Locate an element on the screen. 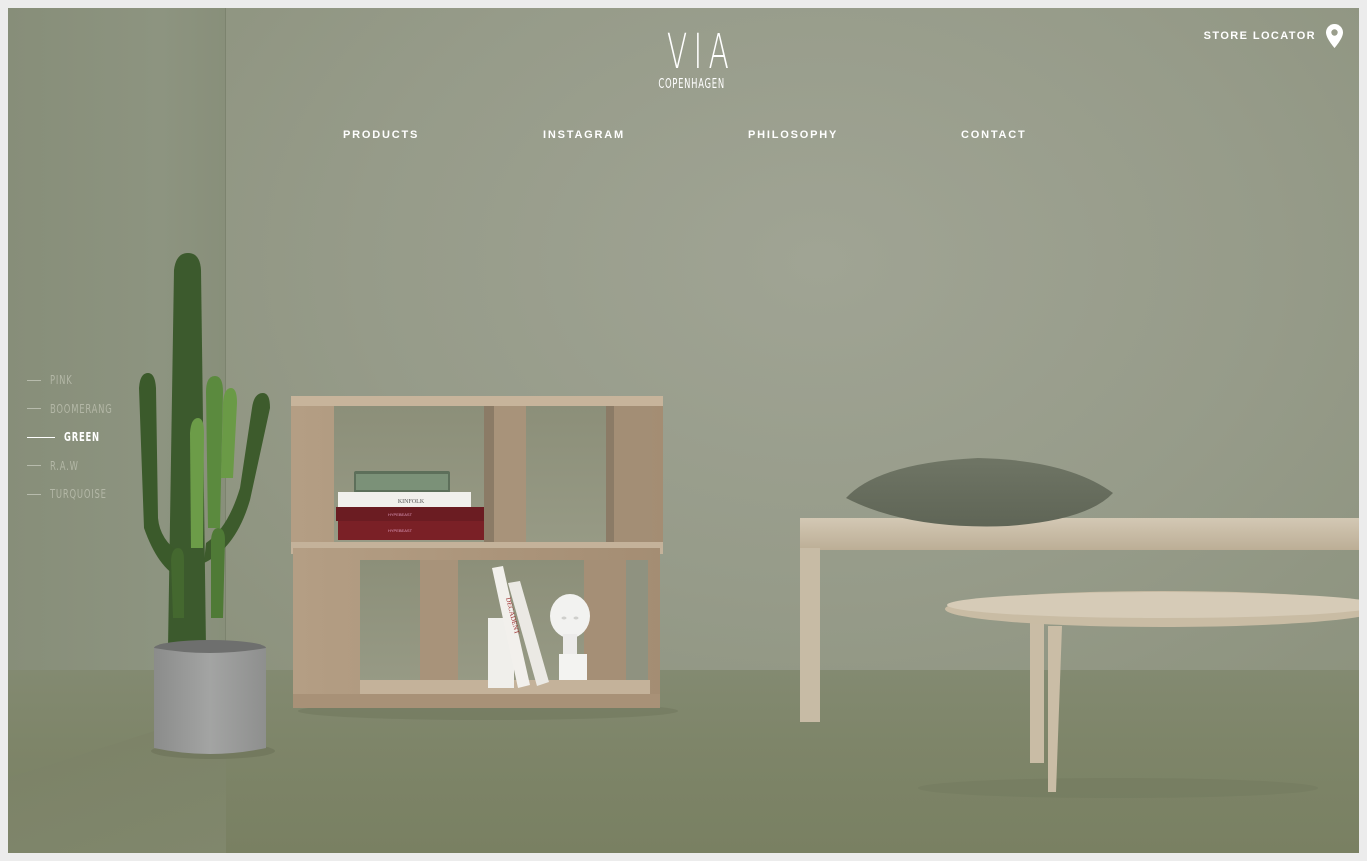 The width and height of the screenshot is (1367, 861). plant-pot is located at coordinates (210, 697).